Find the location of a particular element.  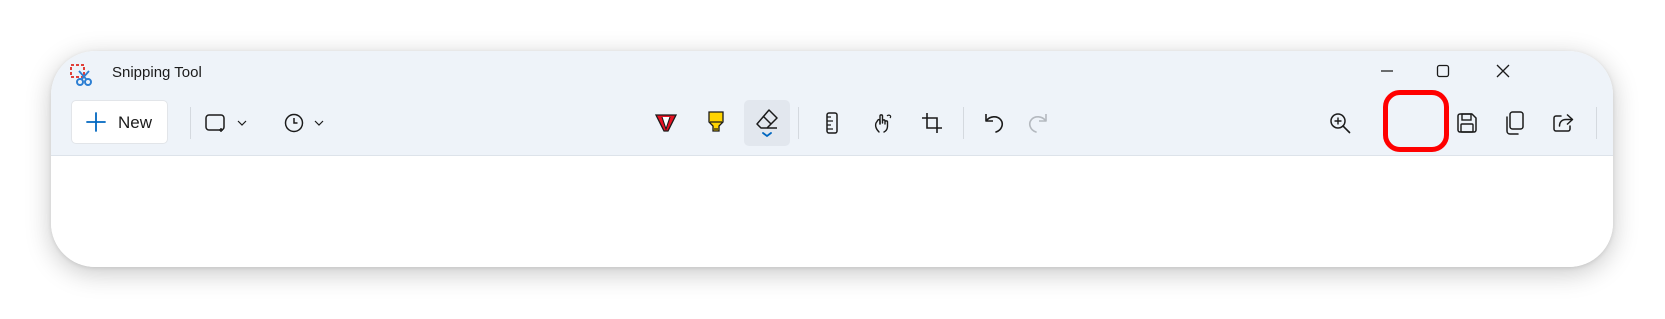

zoom-in-icon is located at coordinates (1340, 123).